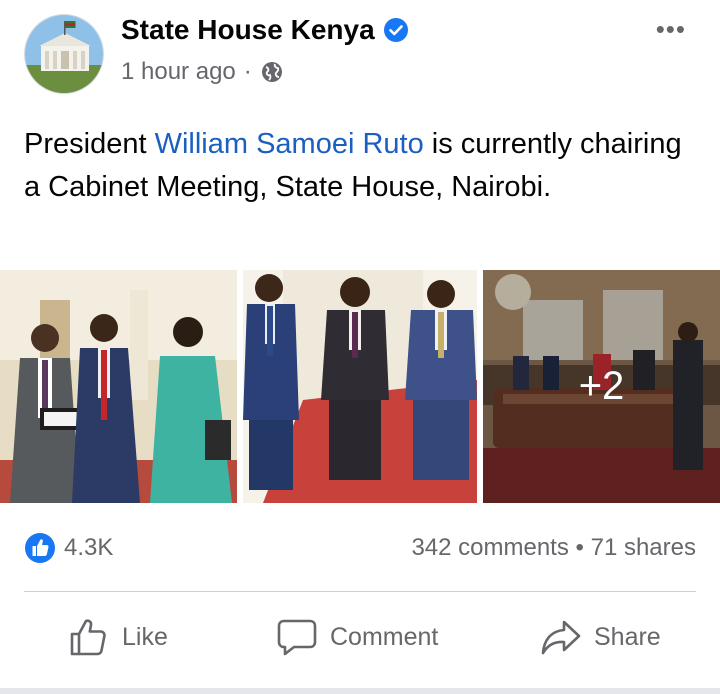 The width and height of the screenshot is (720, 694). What do you see at coordinates (289, 144) in the screenshot?
I see `mention-link: William Samoei Ruto` at bounding box center [289, 144].